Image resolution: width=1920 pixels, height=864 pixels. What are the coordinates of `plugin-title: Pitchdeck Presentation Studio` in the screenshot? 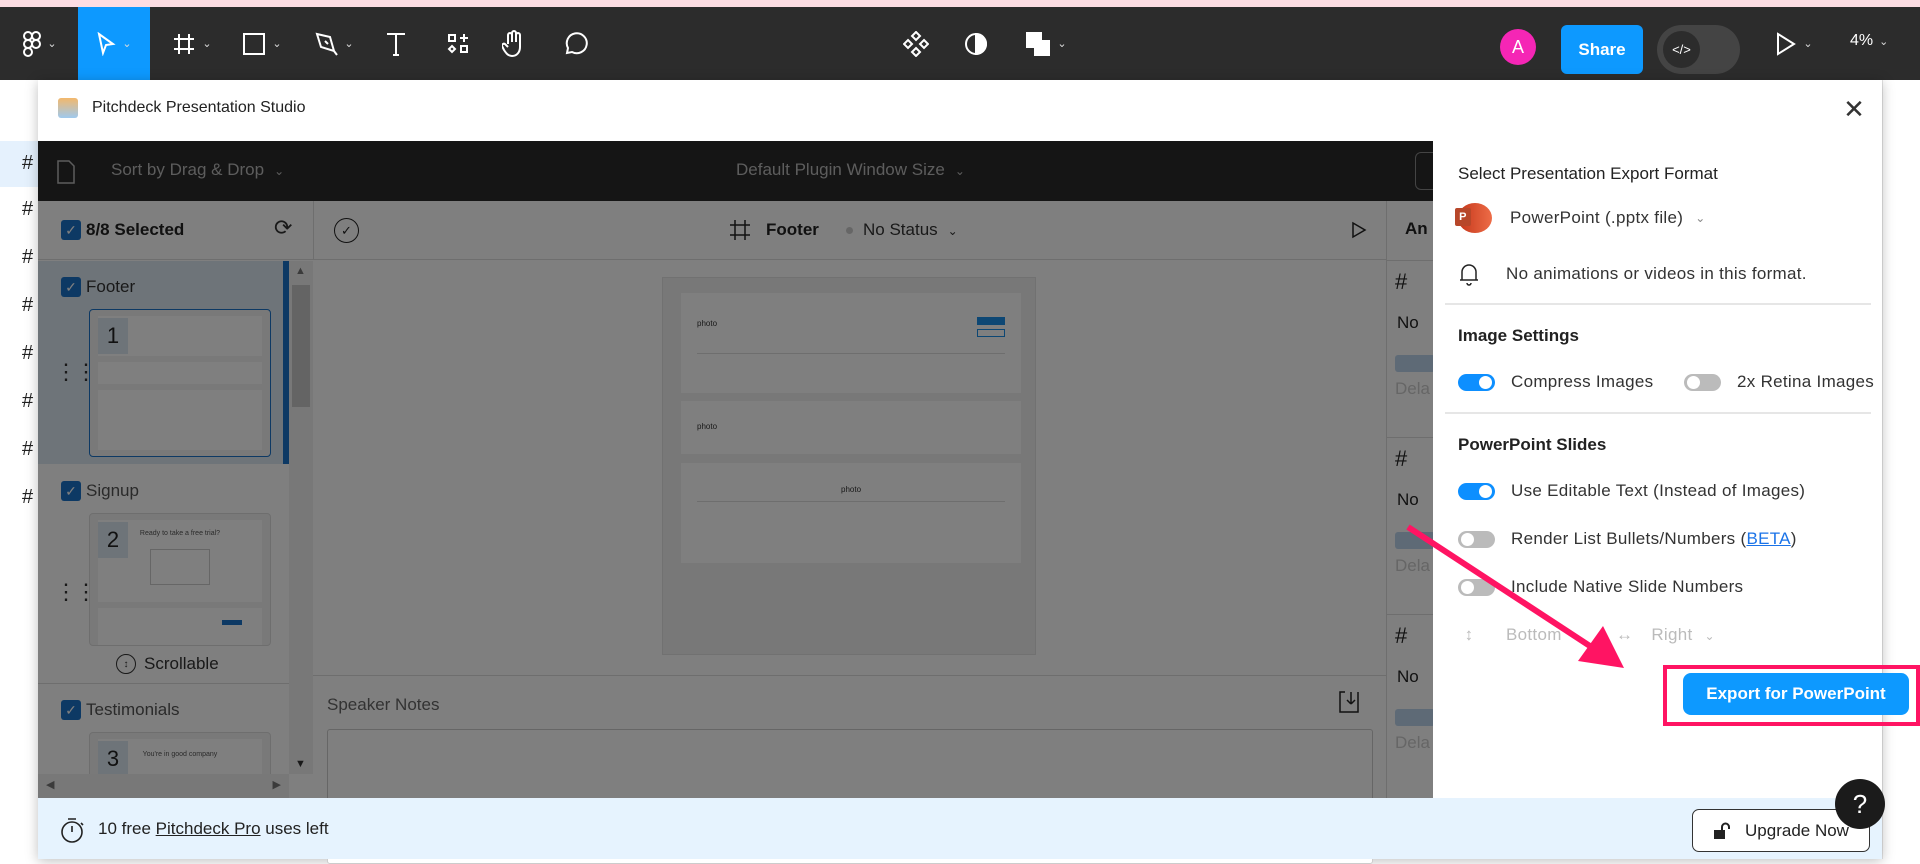 It's located at (199, 107).